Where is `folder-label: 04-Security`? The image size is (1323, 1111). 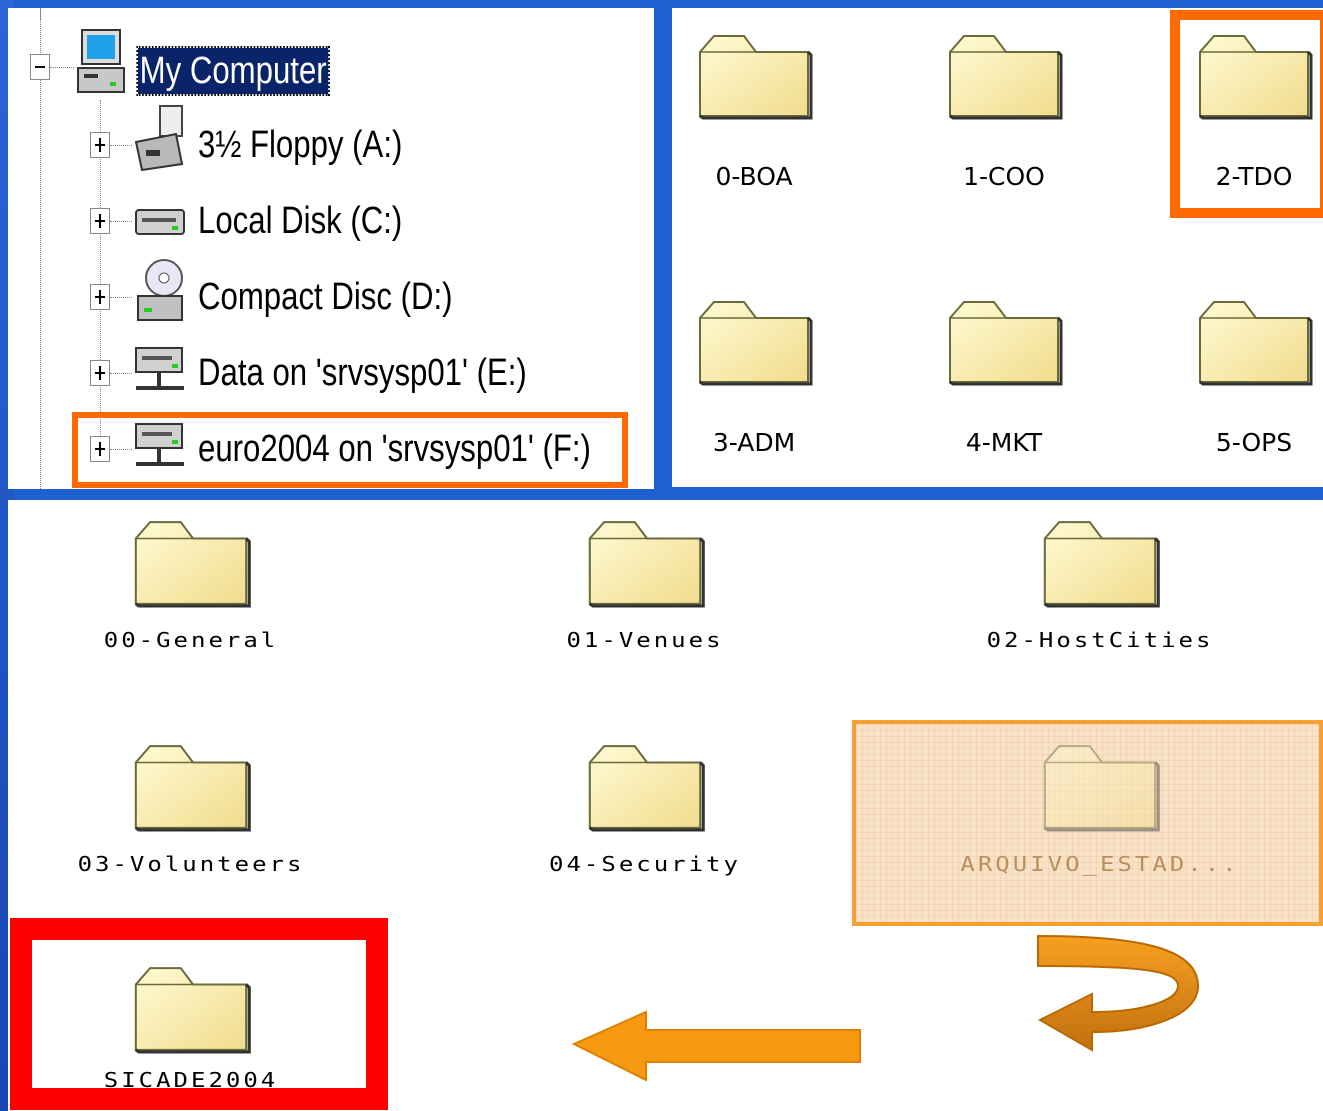
folder-label: 04-Security is located at coordinates (645, 864).